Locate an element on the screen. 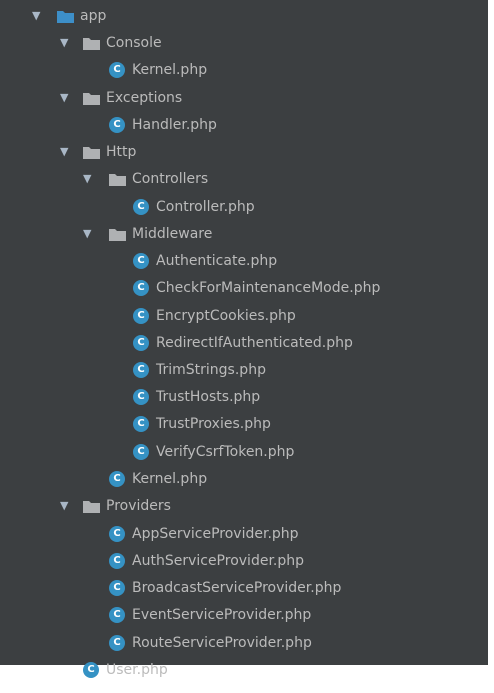 This screenshot has height=693, width=494. tree-file-trust-hosts: C TrustHosts.php is located at coordinates (244, 399).